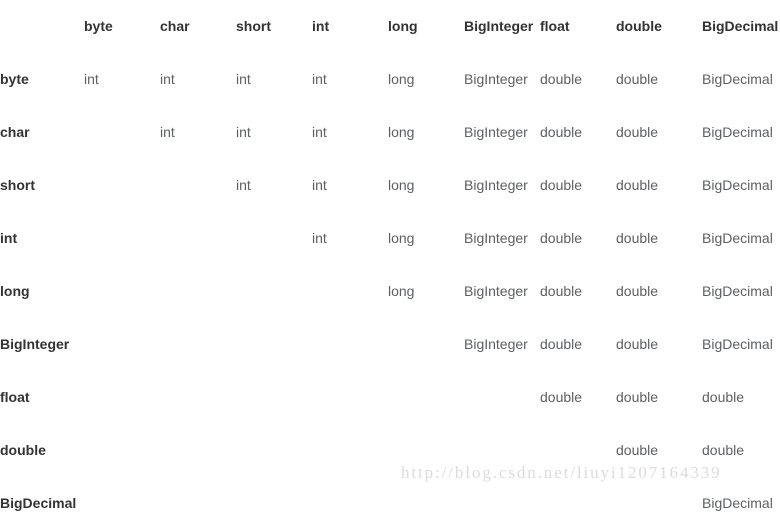 The image size is (780, 530). I want to click on column-header-double: double, so click(639, 26).